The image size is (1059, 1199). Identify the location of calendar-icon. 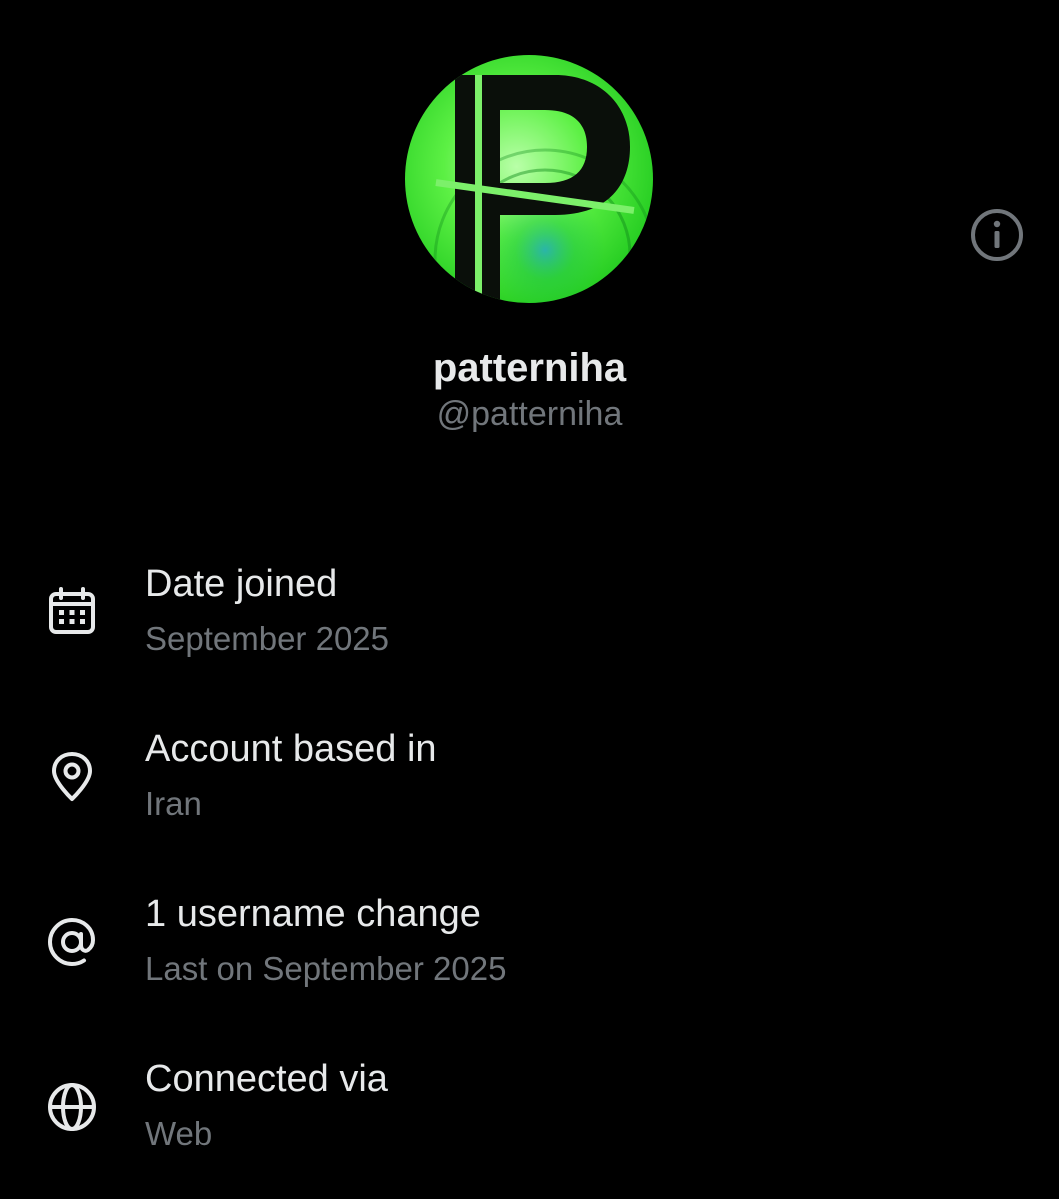
(72, 612).